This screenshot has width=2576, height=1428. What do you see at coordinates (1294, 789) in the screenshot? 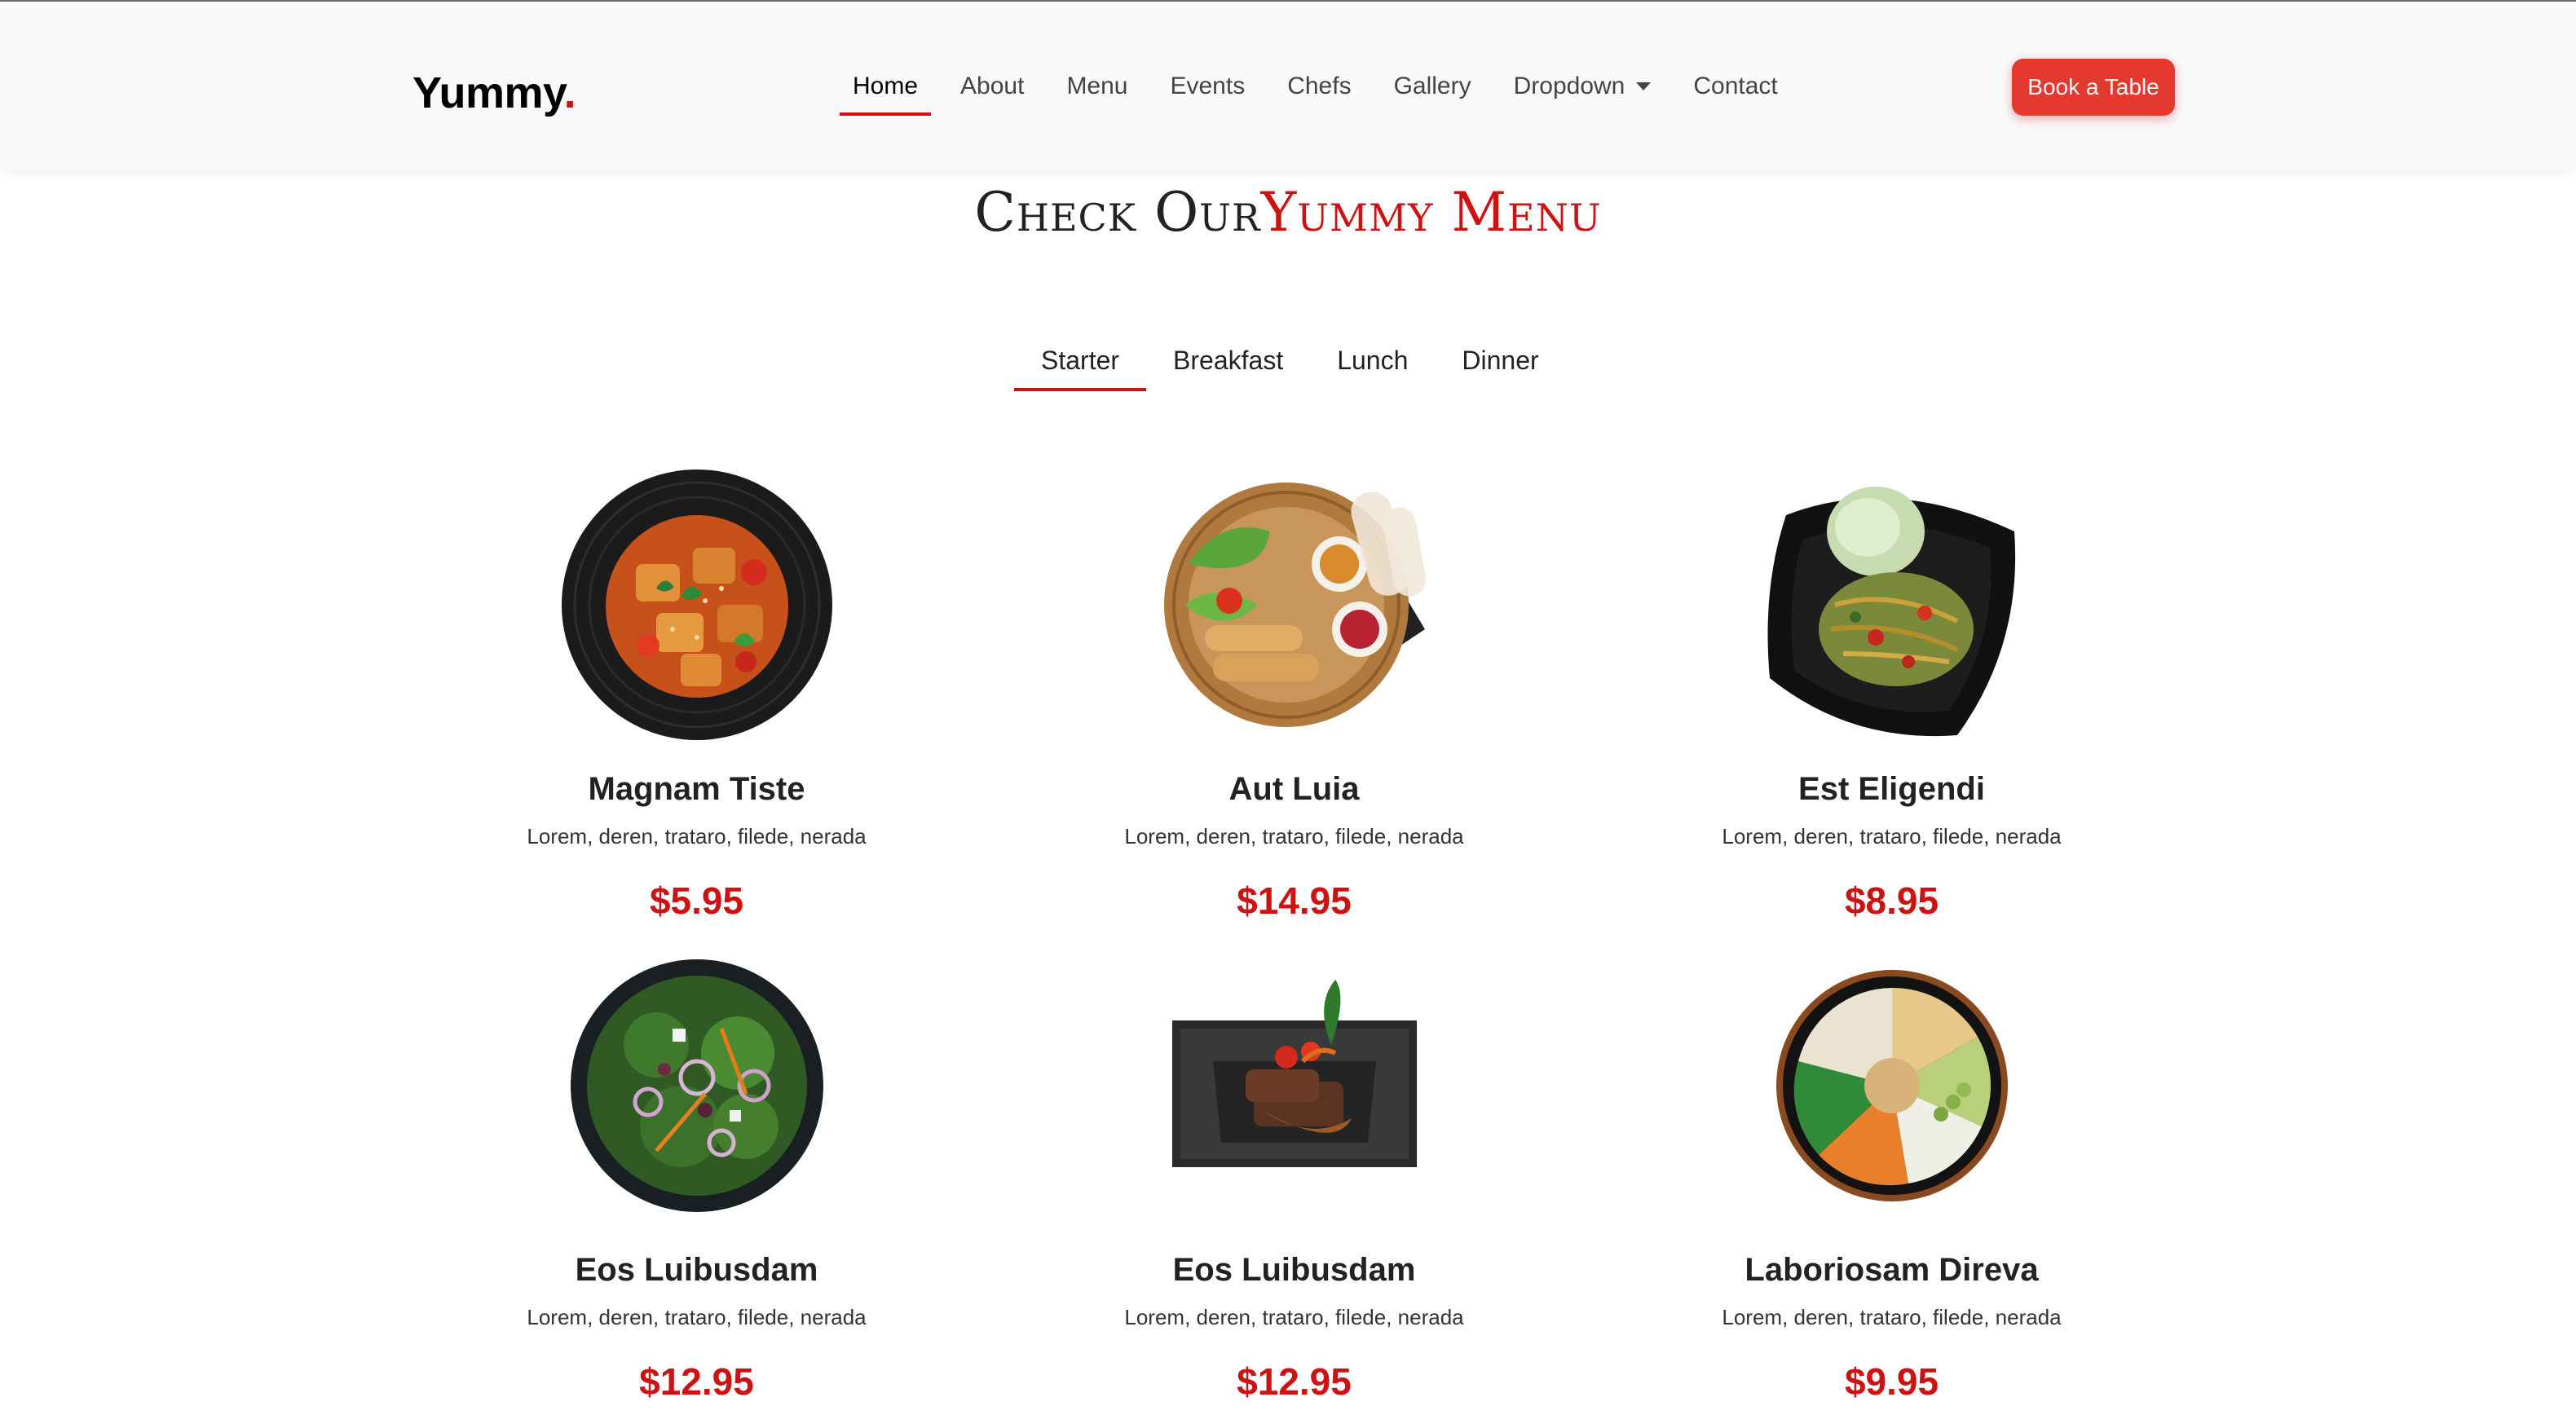
I see `item-name: Aut Luia` at bounding box center [1294, 789].